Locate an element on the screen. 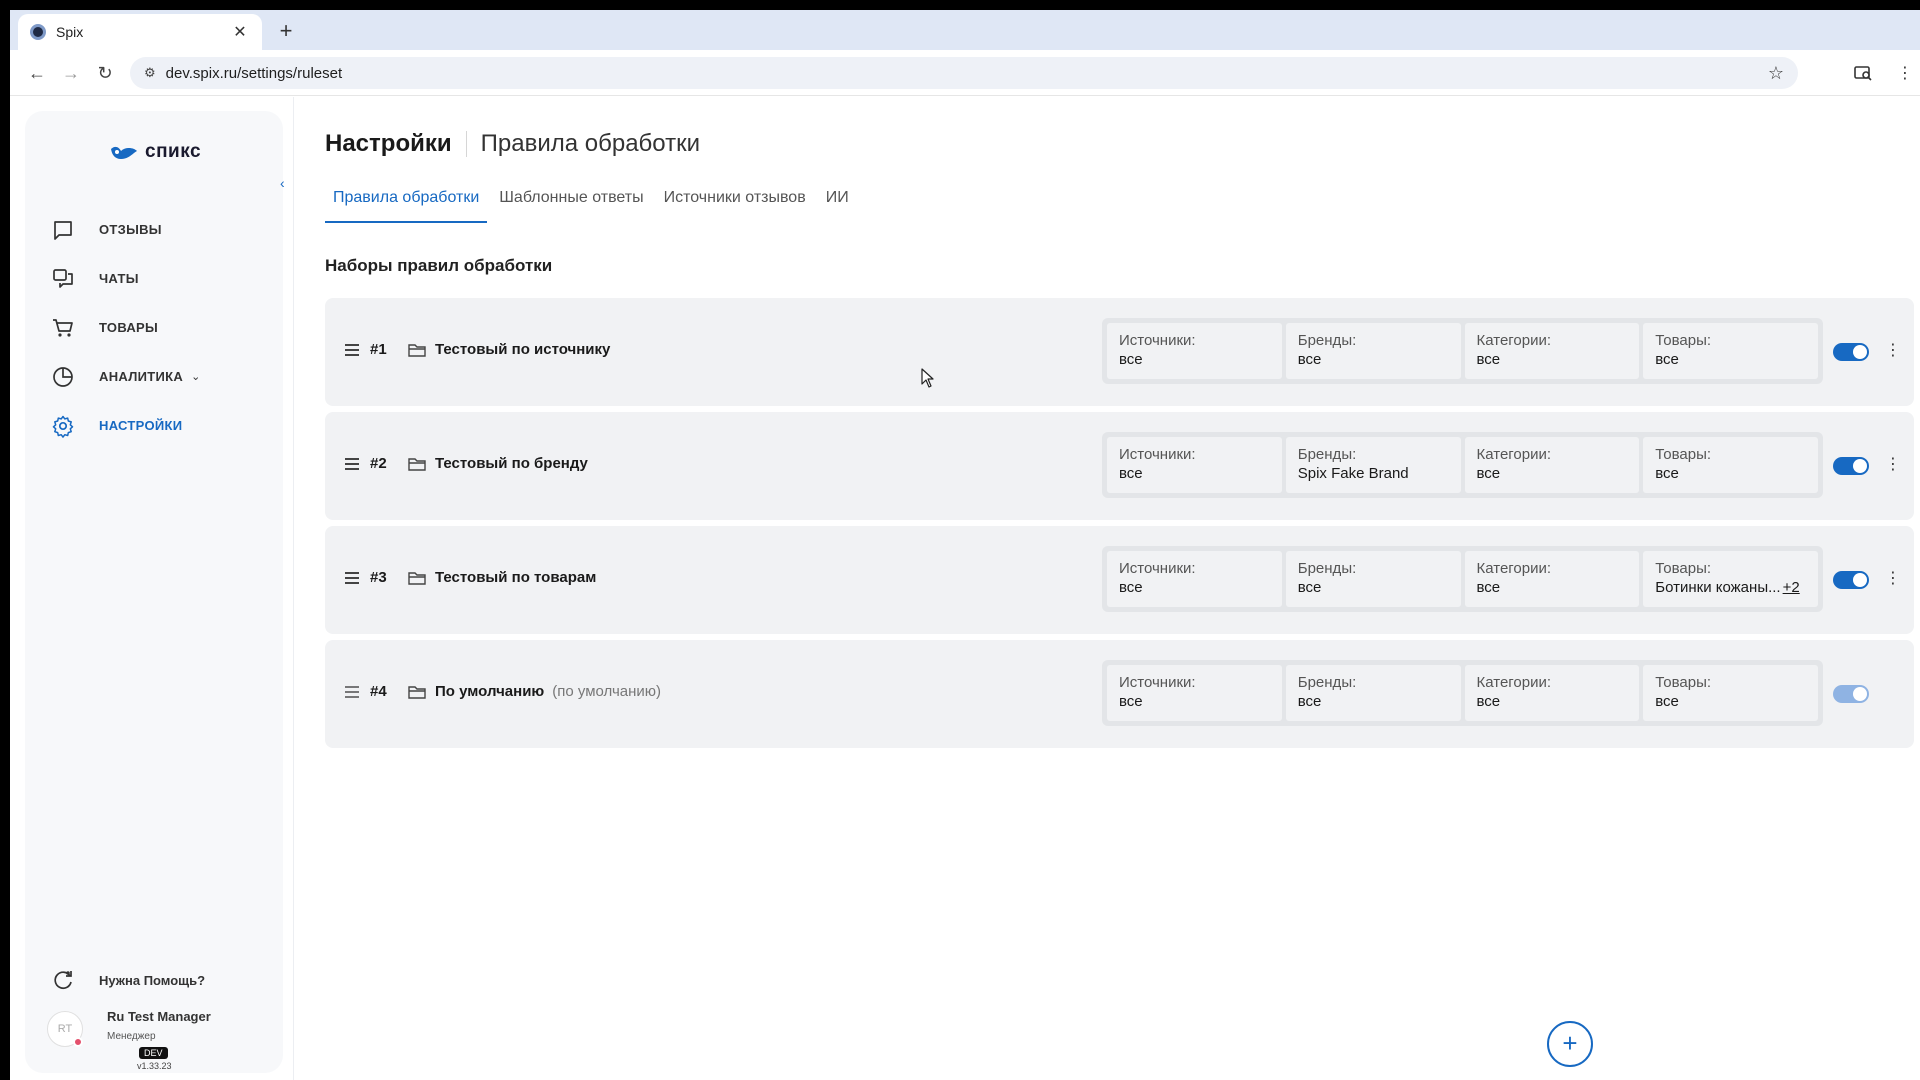 This screenshot has width=1920, height=1080. new-tab-button: + is located at coordinates (286, 32).